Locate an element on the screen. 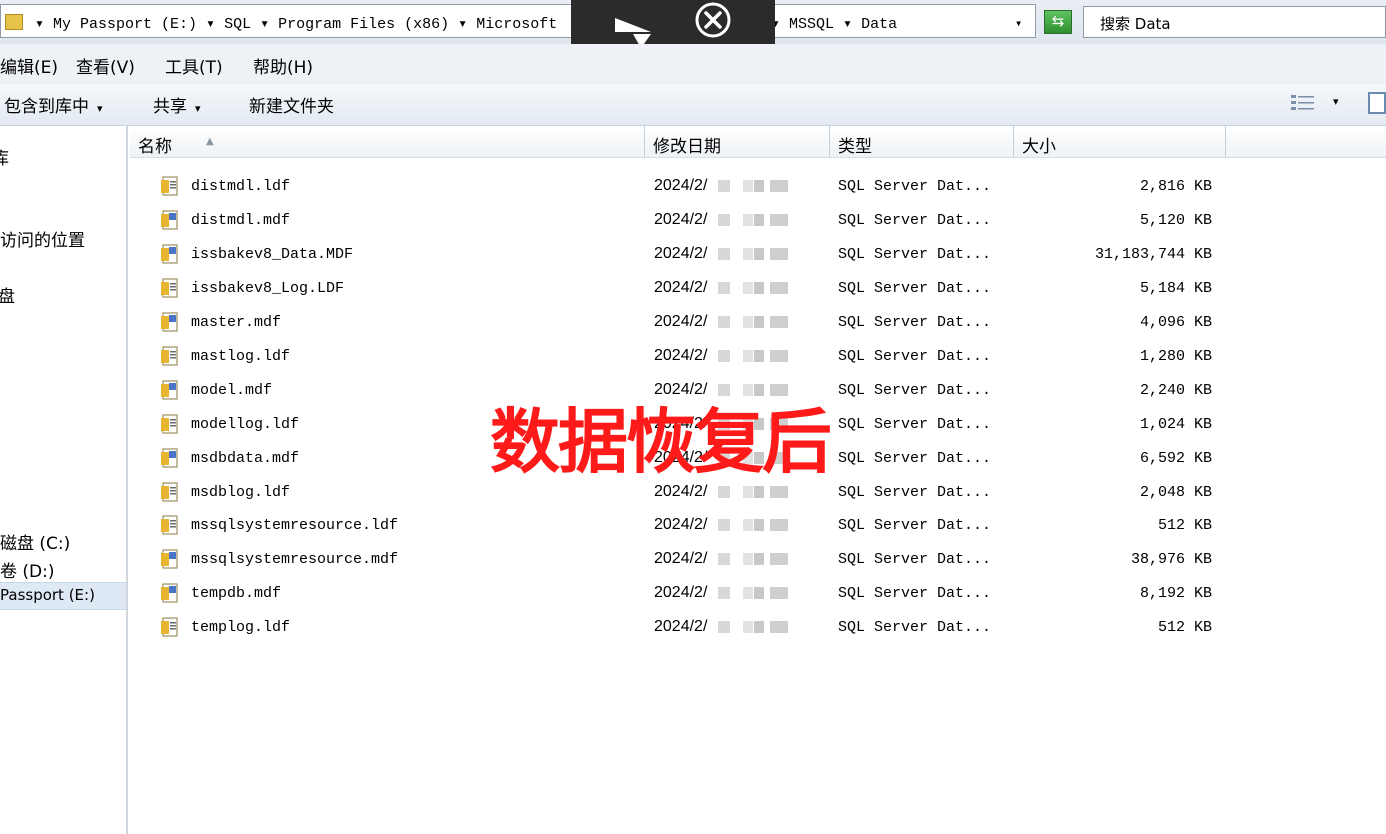 This screenshot has width=1386, height=834. column-header-date: 修改日期 is located at coordinates (737, 141).